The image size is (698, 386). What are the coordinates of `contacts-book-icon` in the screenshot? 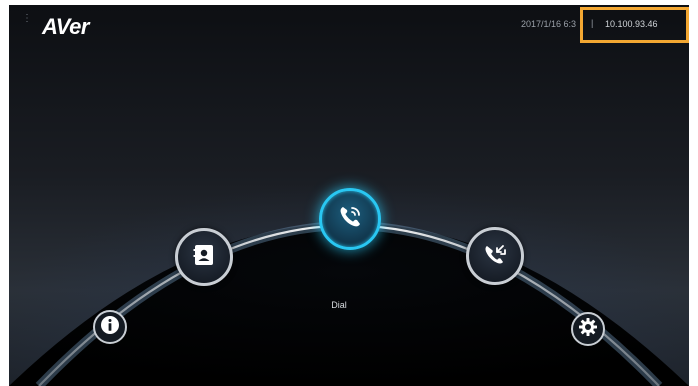 It's located at (204, 257).